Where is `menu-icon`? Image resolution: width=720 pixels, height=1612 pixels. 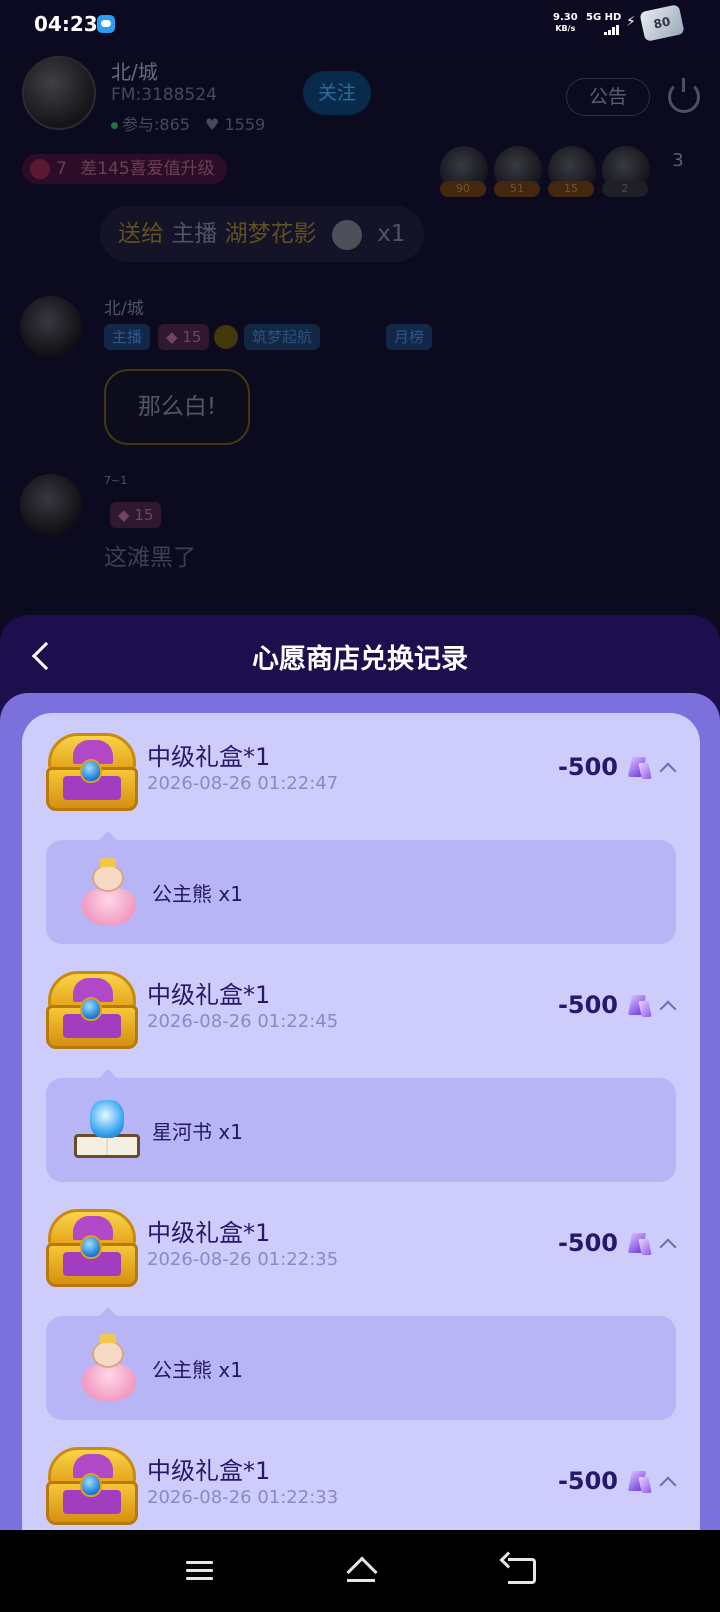 menu-icon is located at coordinates (199, 1571).